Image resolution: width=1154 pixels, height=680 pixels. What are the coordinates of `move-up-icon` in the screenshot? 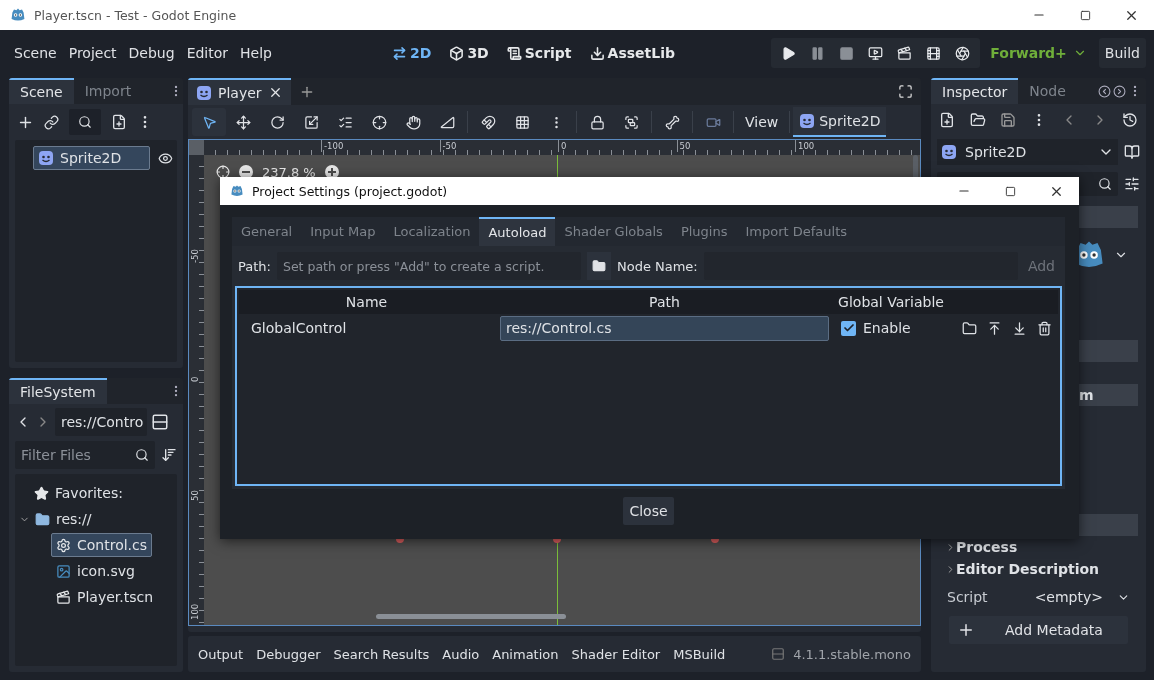 It's located at (994, 328).